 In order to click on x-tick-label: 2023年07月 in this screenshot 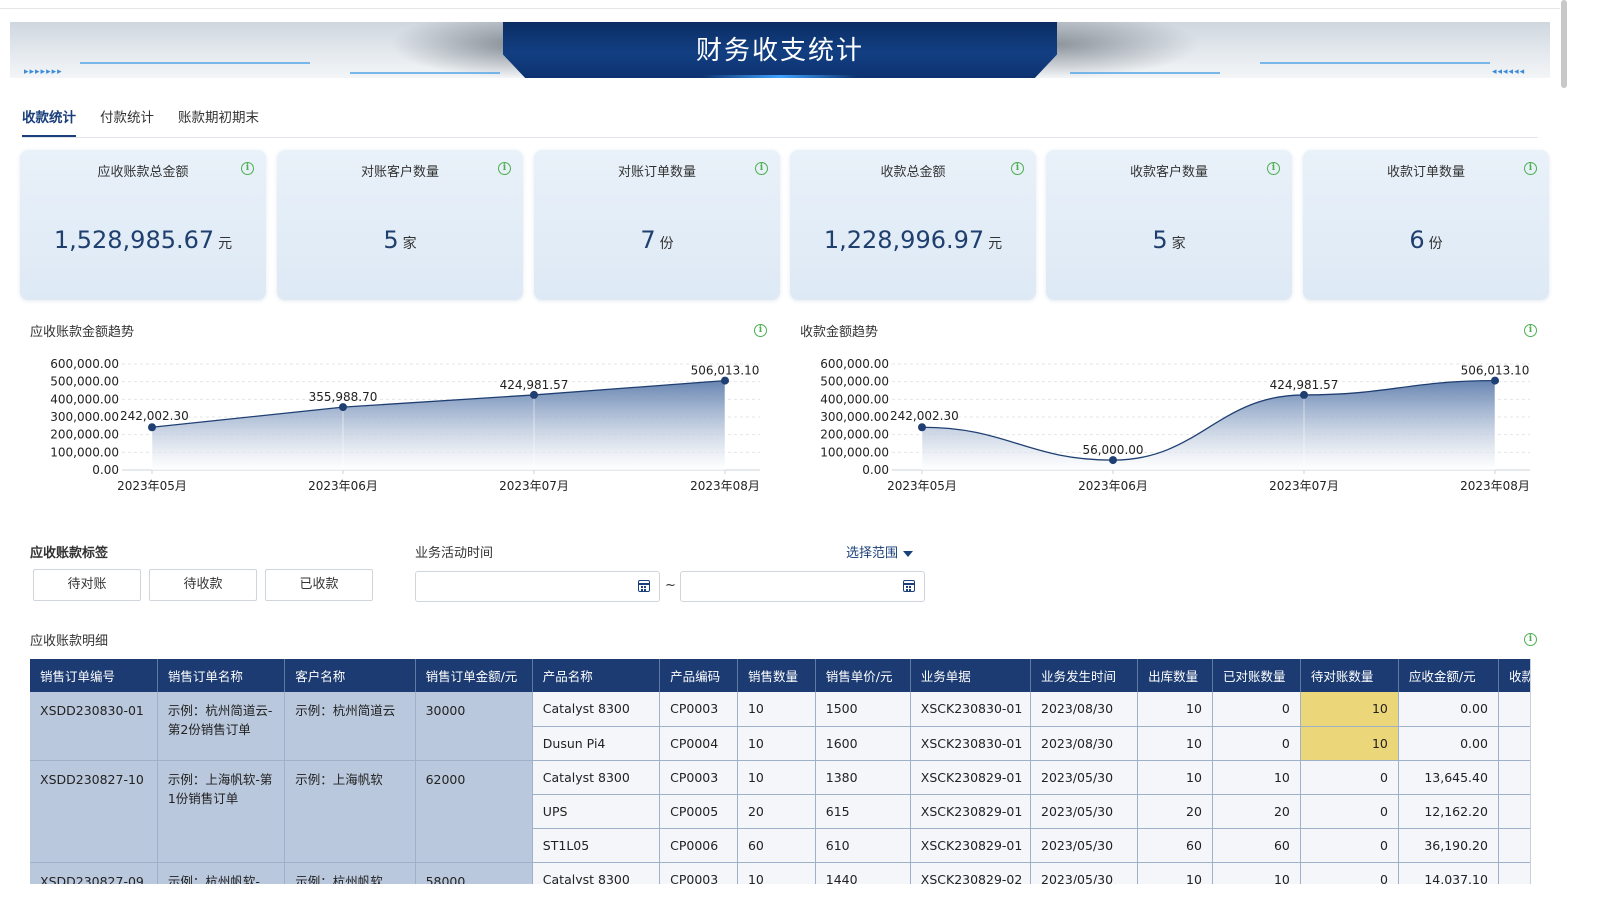, I will do `click(1304, 486)`.